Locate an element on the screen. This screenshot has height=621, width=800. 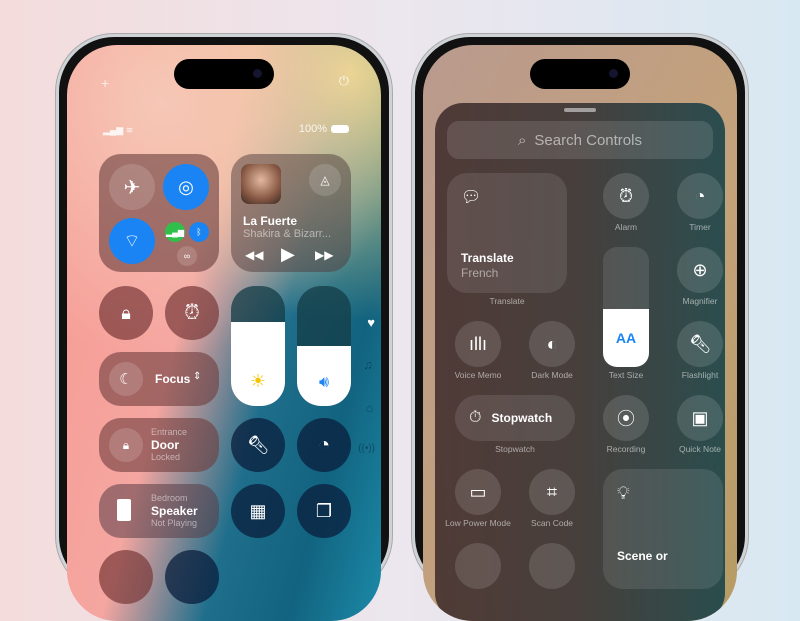
power-icon: ⏻ is located at coordinates (344, 81).